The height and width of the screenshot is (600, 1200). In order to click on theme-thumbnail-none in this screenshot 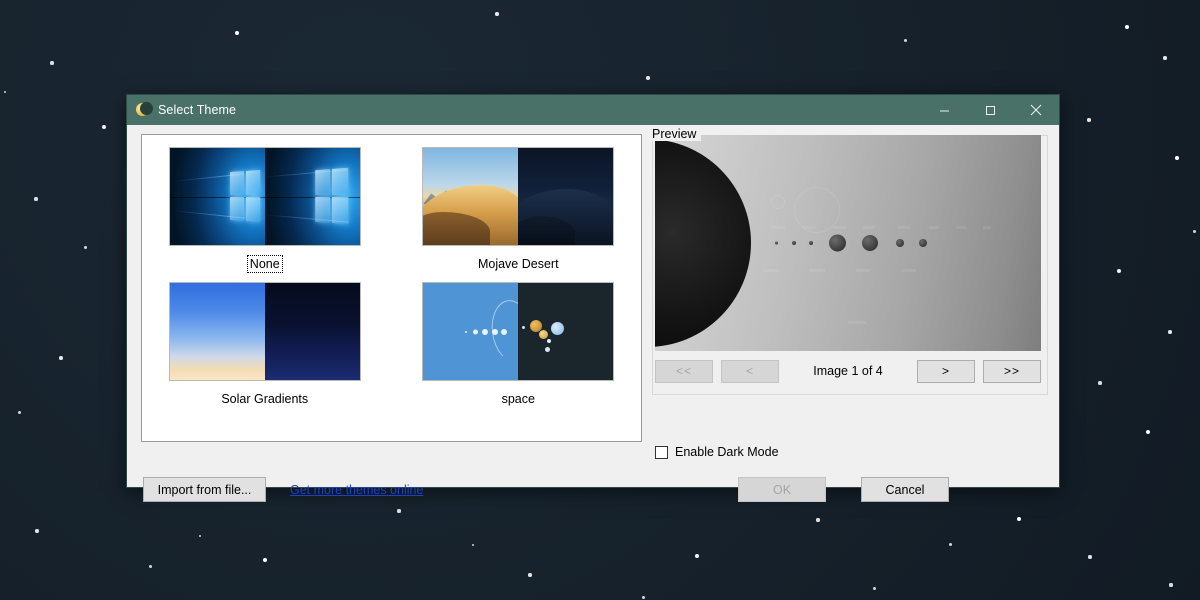, I will do `click(264, 196)`.